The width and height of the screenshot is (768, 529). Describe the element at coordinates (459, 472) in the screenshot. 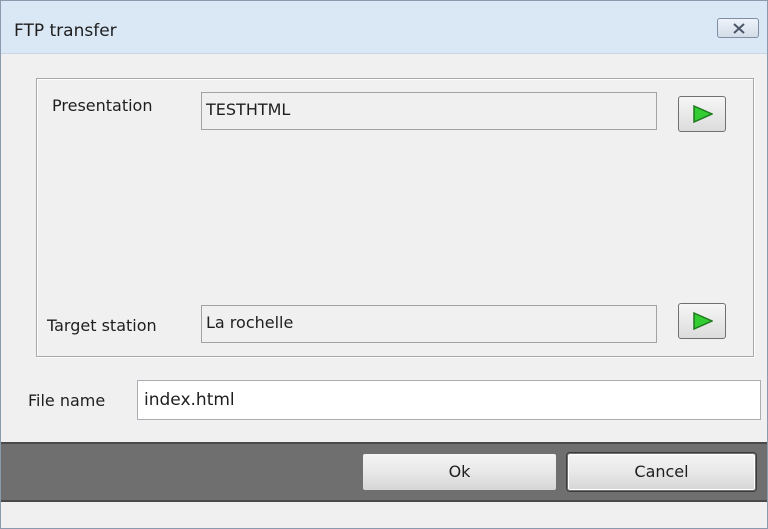

I see `ok-button: Ok` at that location.